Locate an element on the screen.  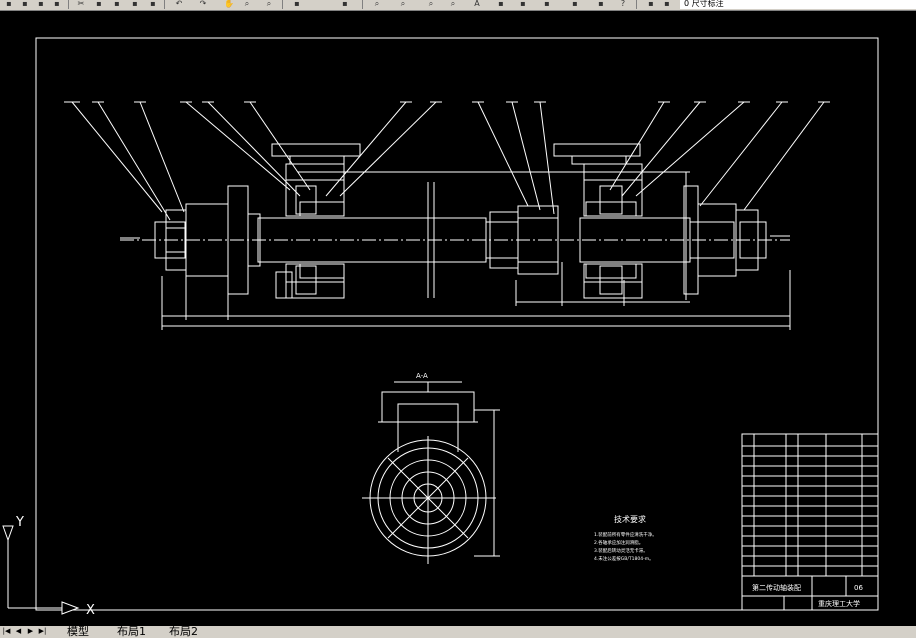
markup-icon: ▪ is located at coordinates (601, 4).